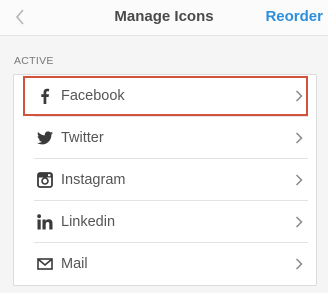  Describe the element at coordinates (34, 61) in the screenshot. I see `section-label-active: ACTIVE` at that location.